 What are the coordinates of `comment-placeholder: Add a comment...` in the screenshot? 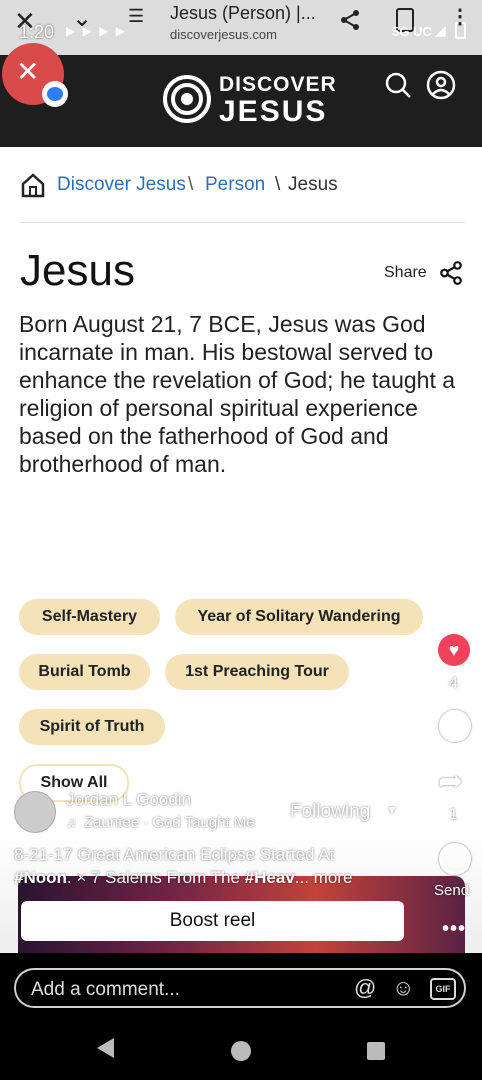 It's located at (105, 989).